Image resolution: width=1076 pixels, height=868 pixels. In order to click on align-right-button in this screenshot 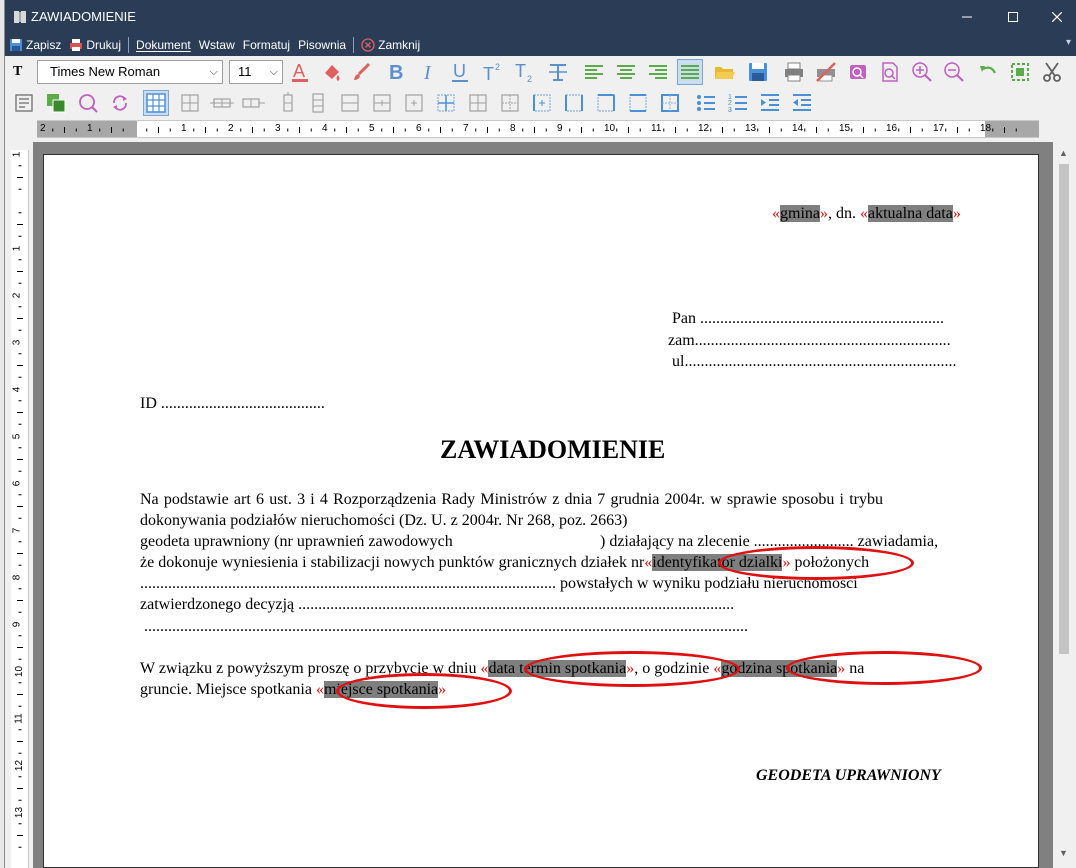, I will do `click(658, 72)`.